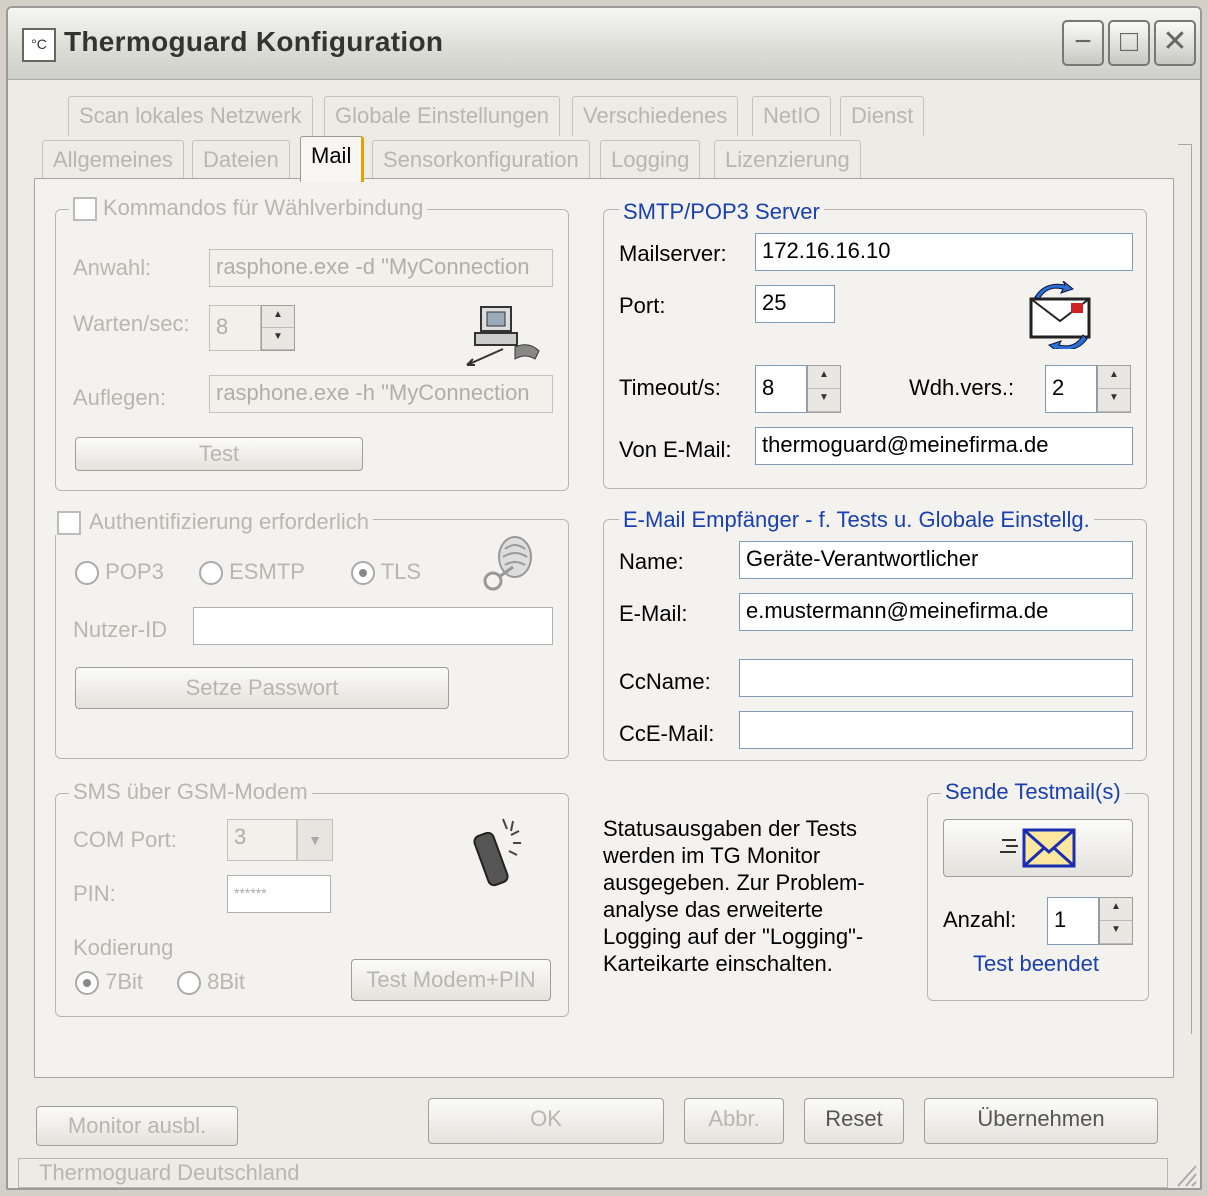 The image size is (1208, 1196). I want to click on status-line: ausgegeben. Zur Problem-, so click(734, 882).